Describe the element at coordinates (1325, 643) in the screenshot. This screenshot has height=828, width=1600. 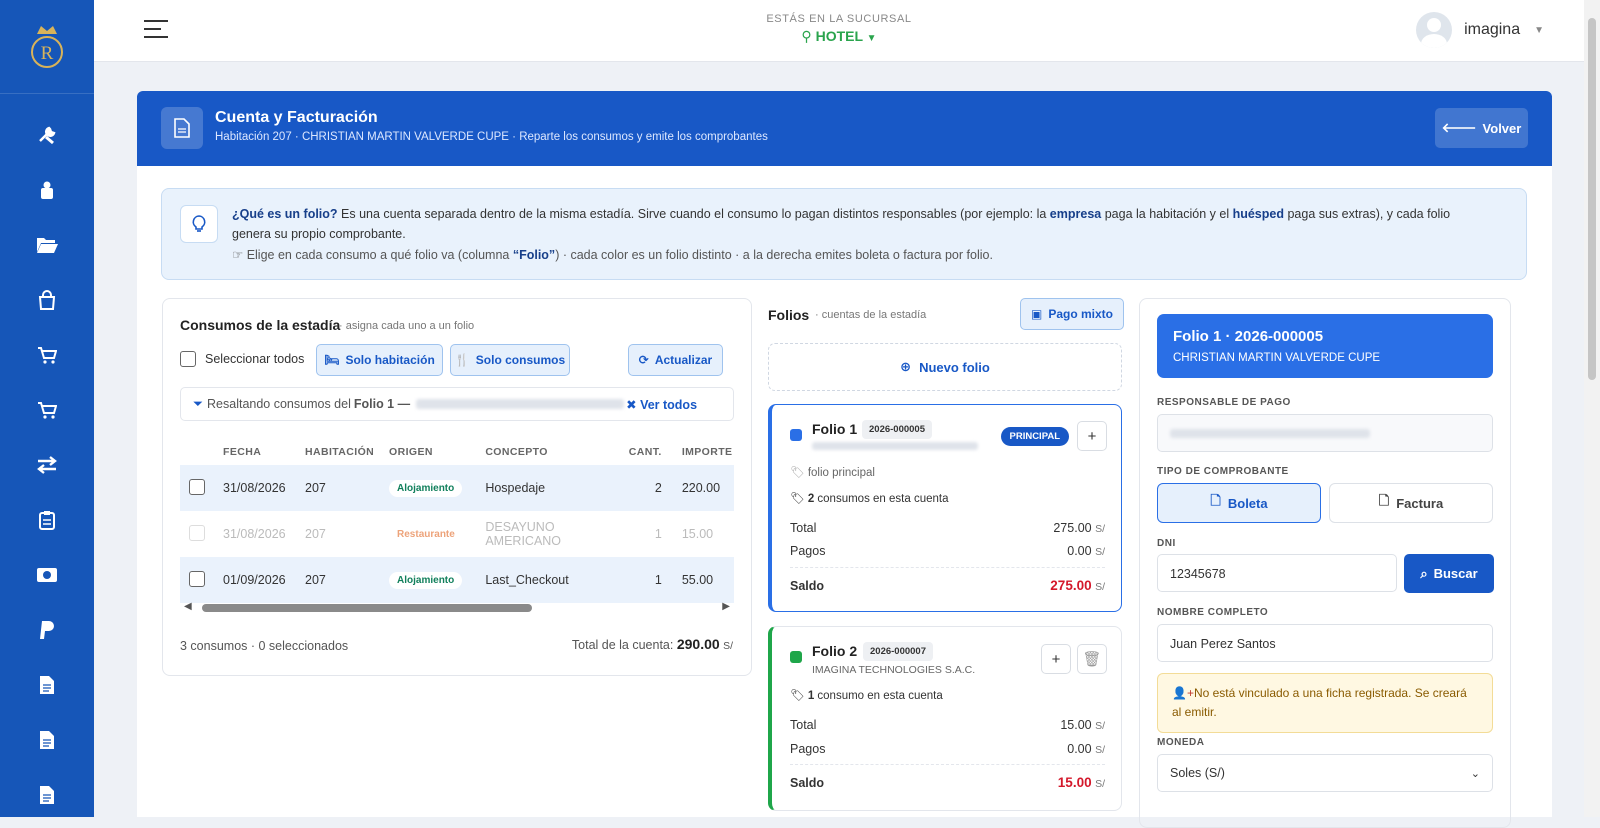
I see `fullname-input: Juan Perez Santos` at that location.